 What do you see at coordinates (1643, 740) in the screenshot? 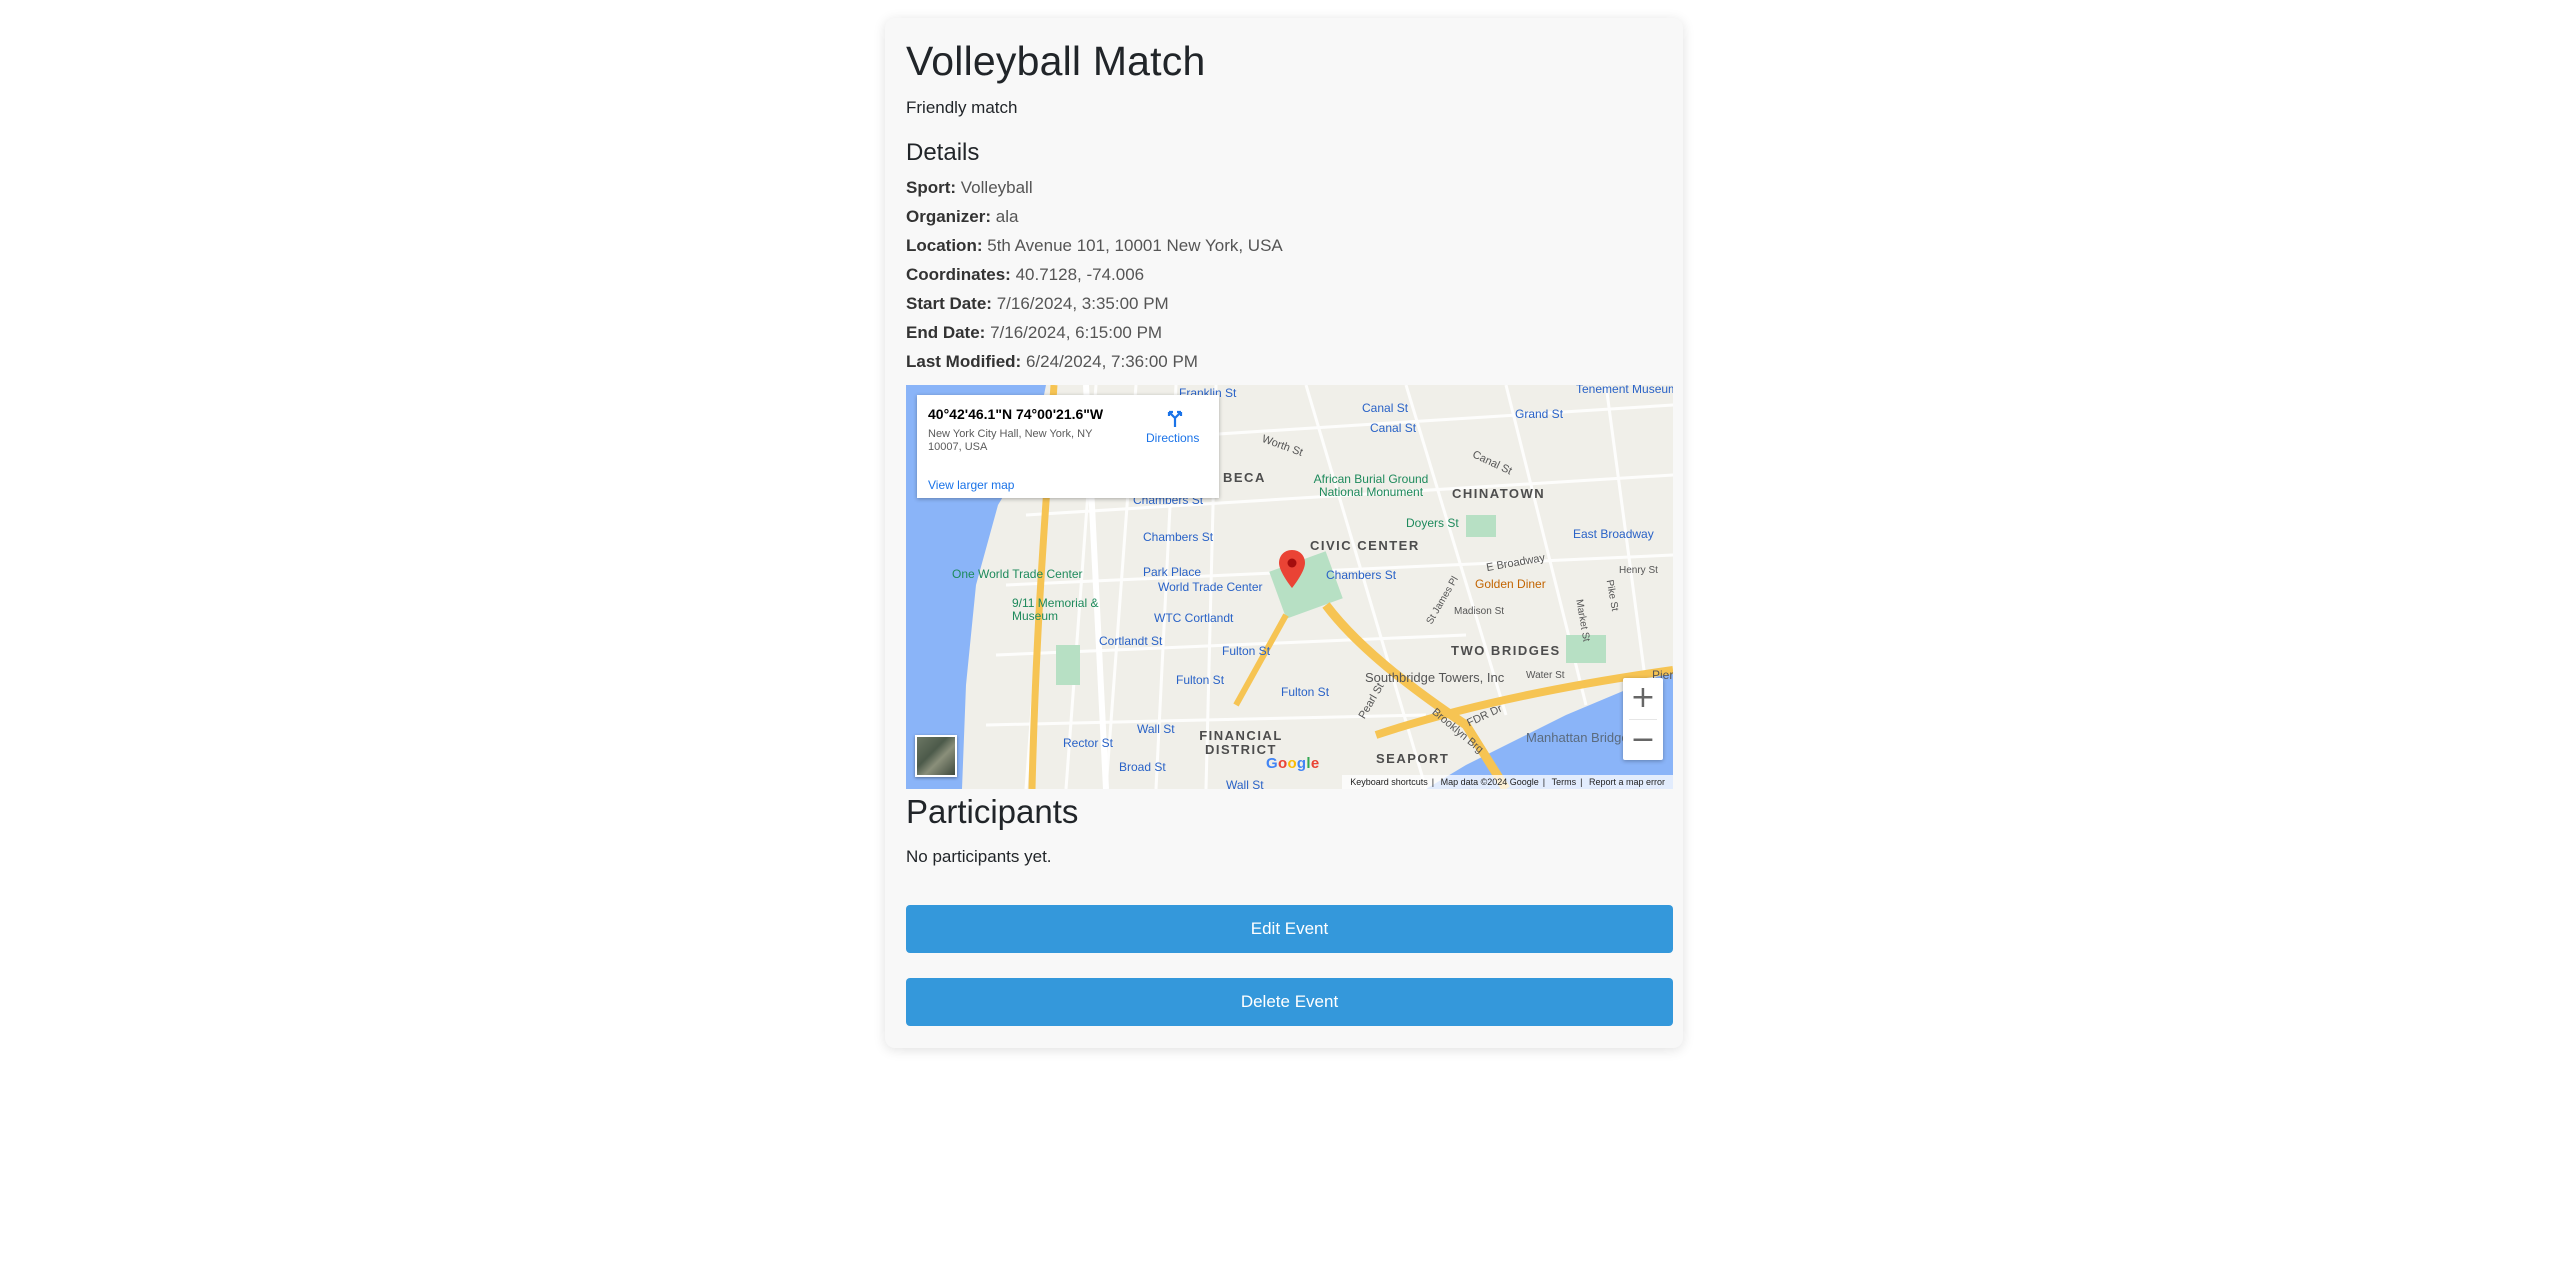
I see `zoom-out-button: −` at bounding box center [1643, 740].